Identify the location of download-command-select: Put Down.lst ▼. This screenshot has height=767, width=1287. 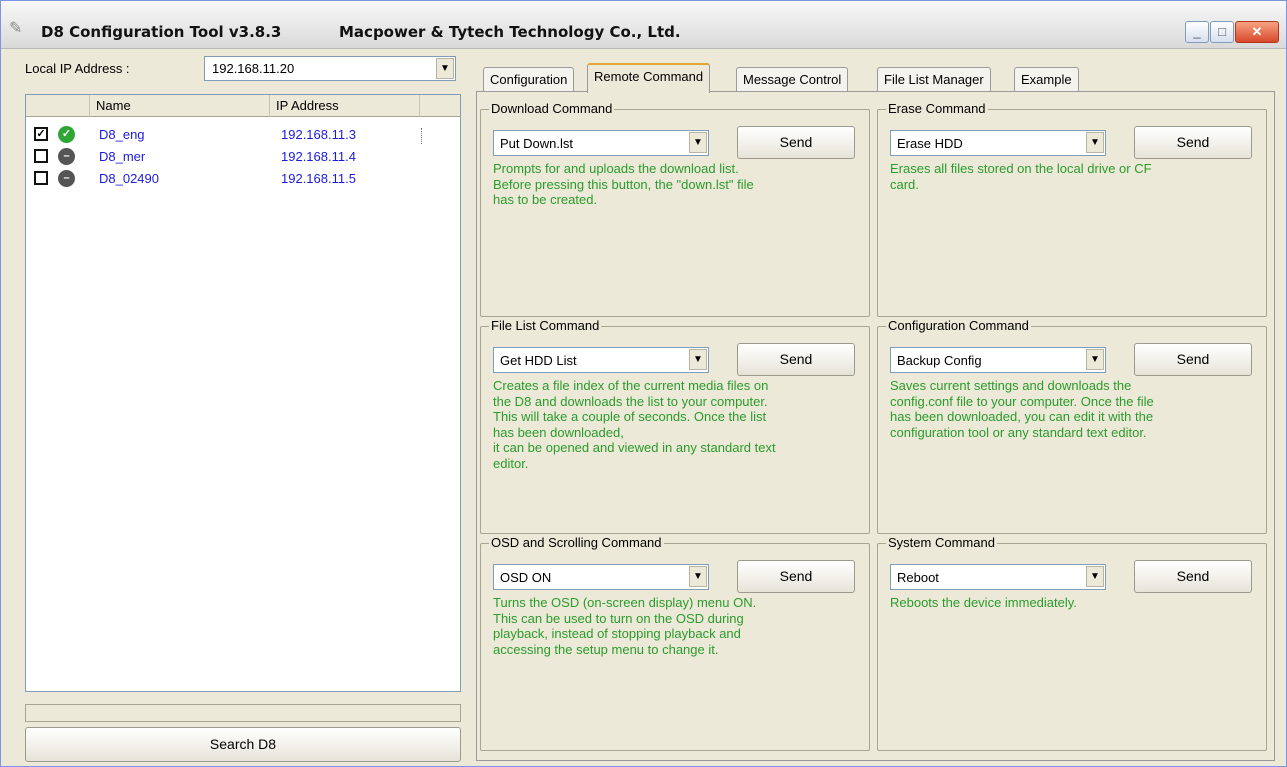
(601, 143).